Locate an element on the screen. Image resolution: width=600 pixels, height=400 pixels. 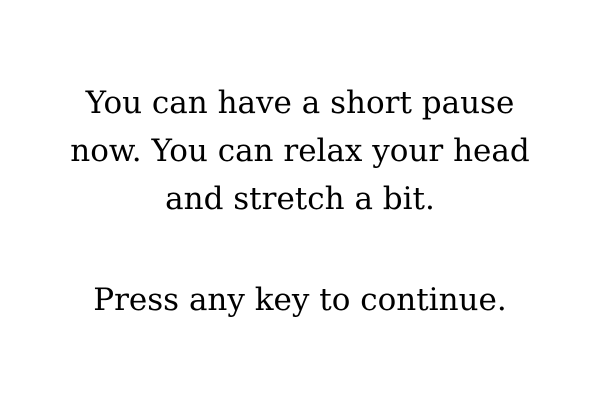
continue-prompt-text: Press any key to continue. is located at coordinates (300, 300).